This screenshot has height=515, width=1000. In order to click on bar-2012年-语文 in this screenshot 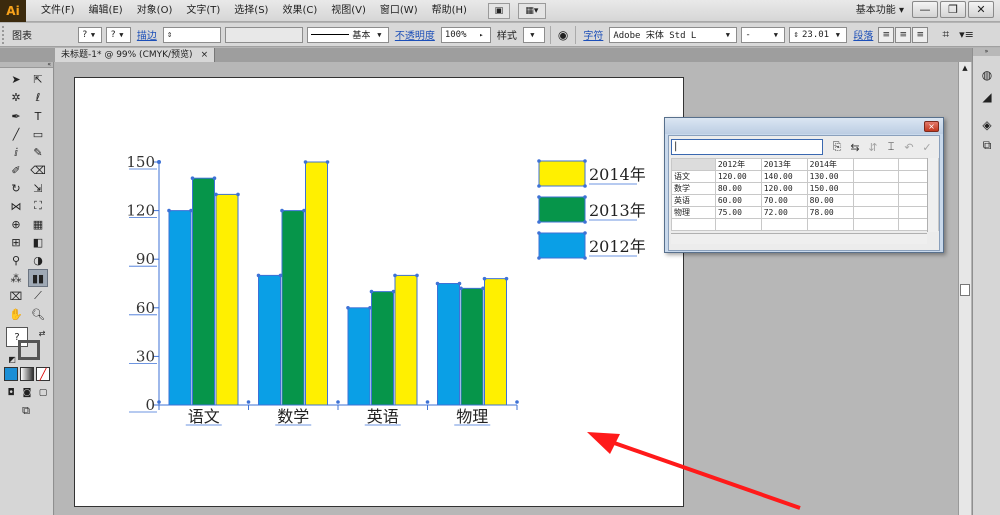, I will do `click(180, 308)`.